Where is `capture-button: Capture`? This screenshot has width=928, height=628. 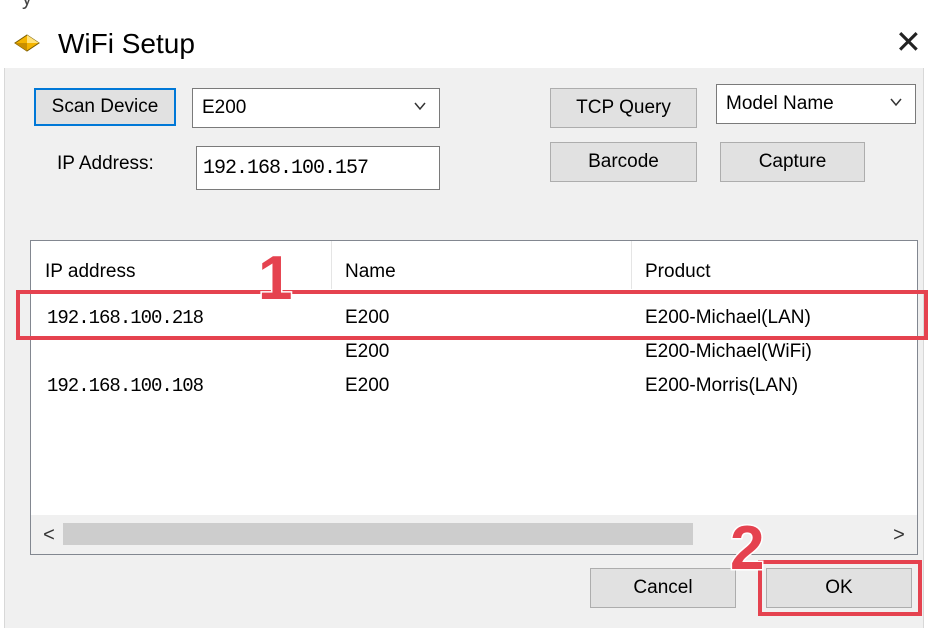 capture-button: Capture is located at coordinates (792, 162).